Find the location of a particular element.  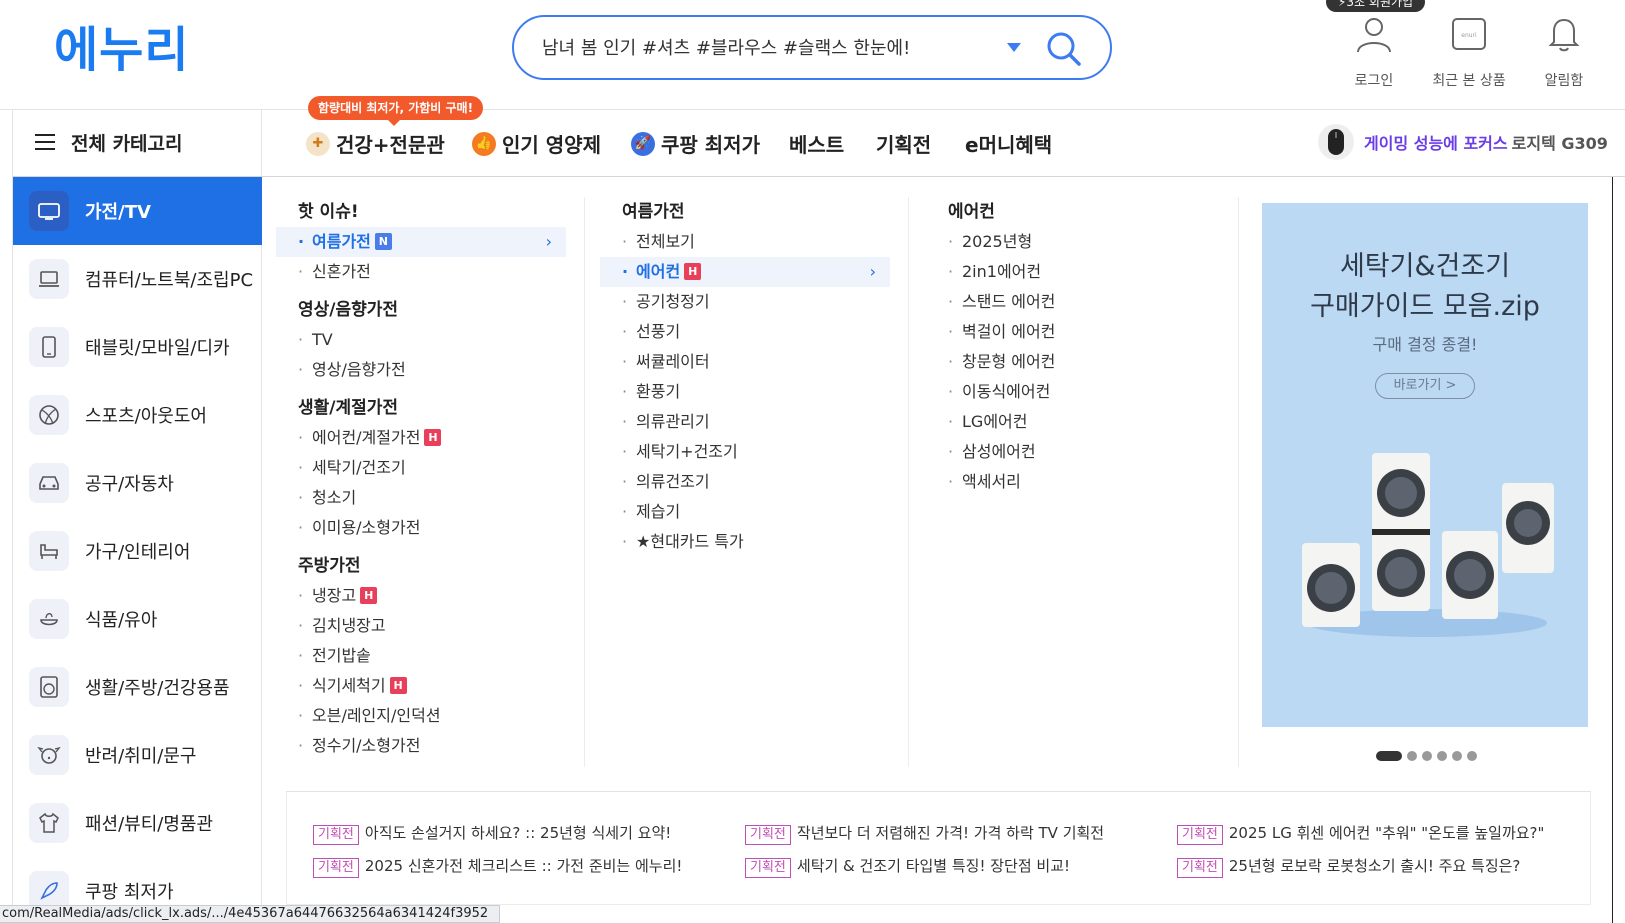

special-link: 기획전 2025 신혼가전 체크리스트 :: 가전 준비는 에누리! is located at coordinates (497, 866).